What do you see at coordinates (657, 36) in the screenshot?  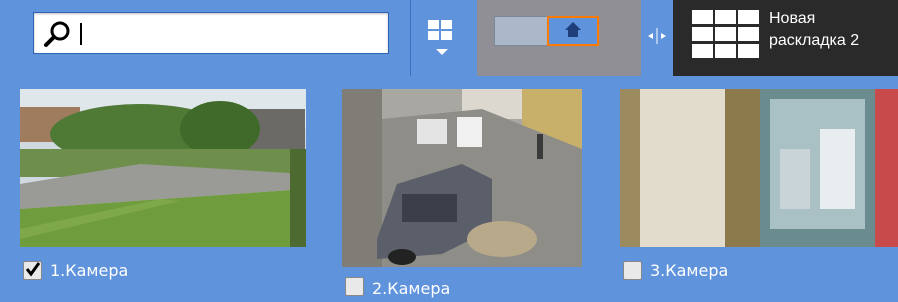 I see `resize-handle-icon` at bounding box center [657, 36].